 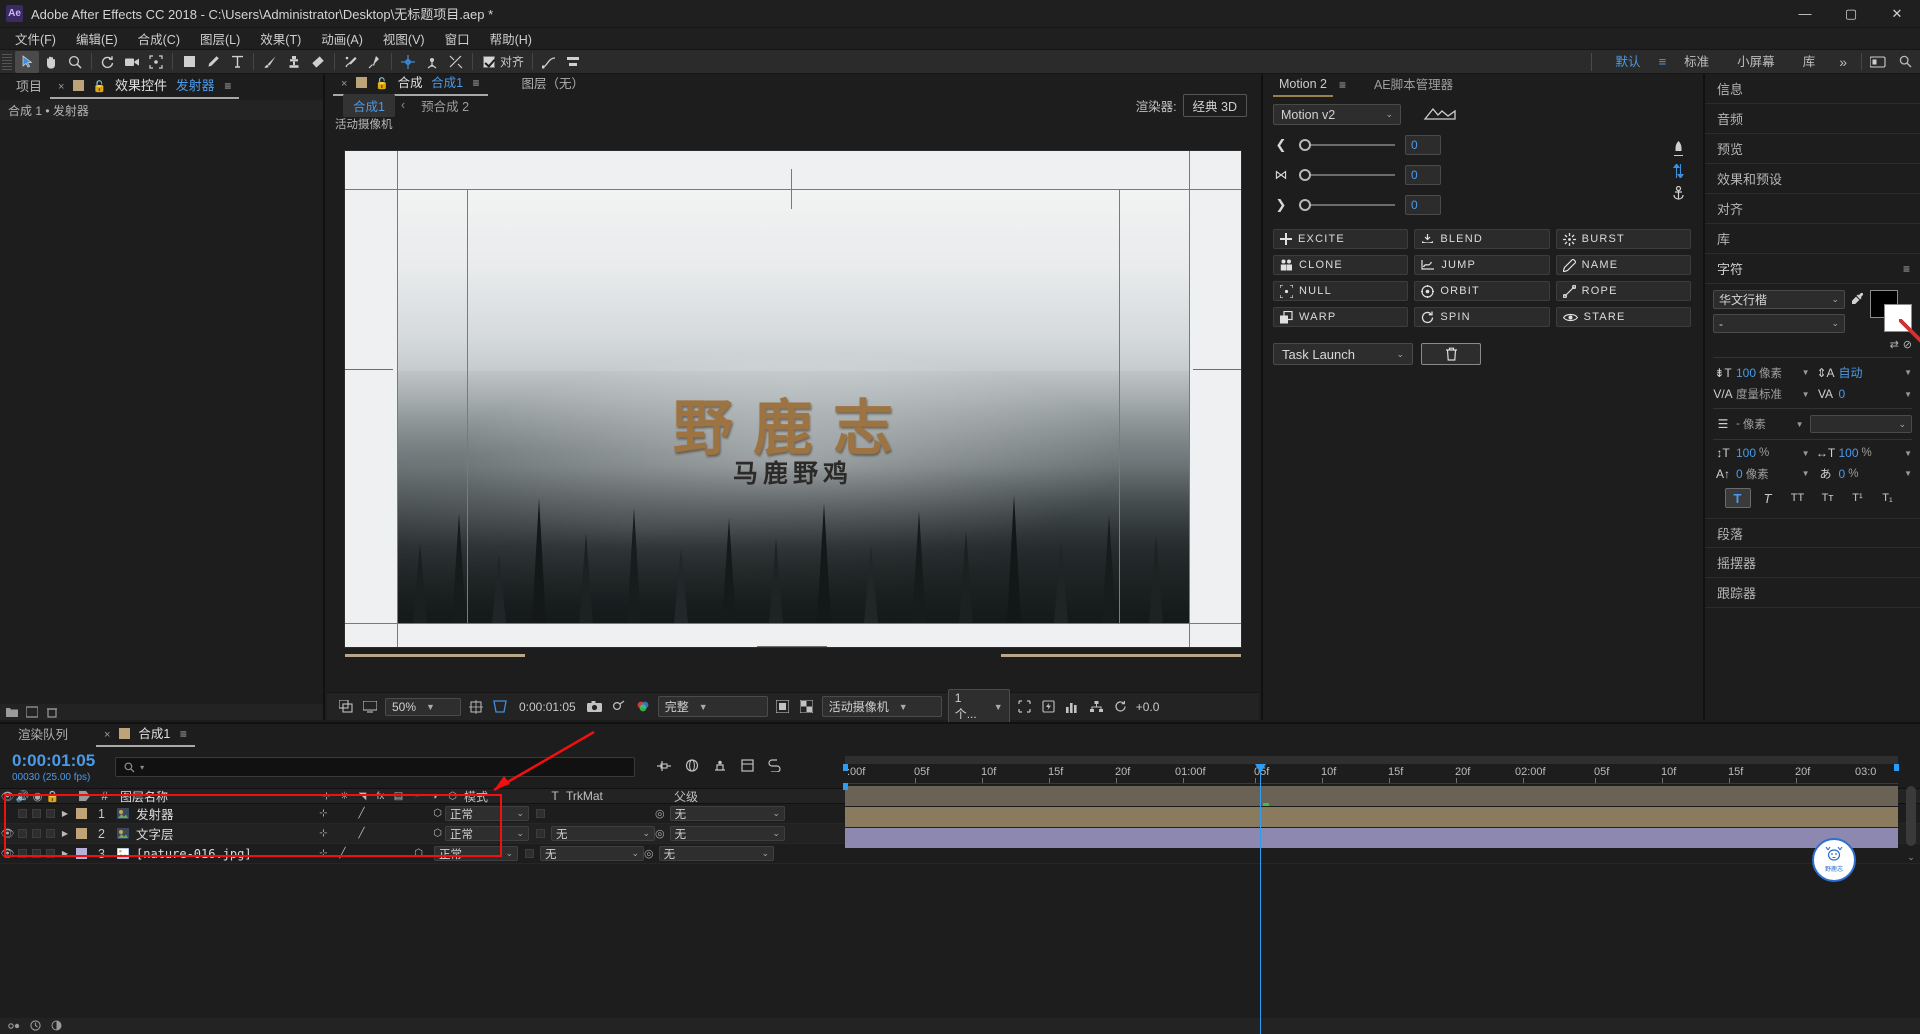 I want to click on pen-tool-icon, so click(x=213, y=62).